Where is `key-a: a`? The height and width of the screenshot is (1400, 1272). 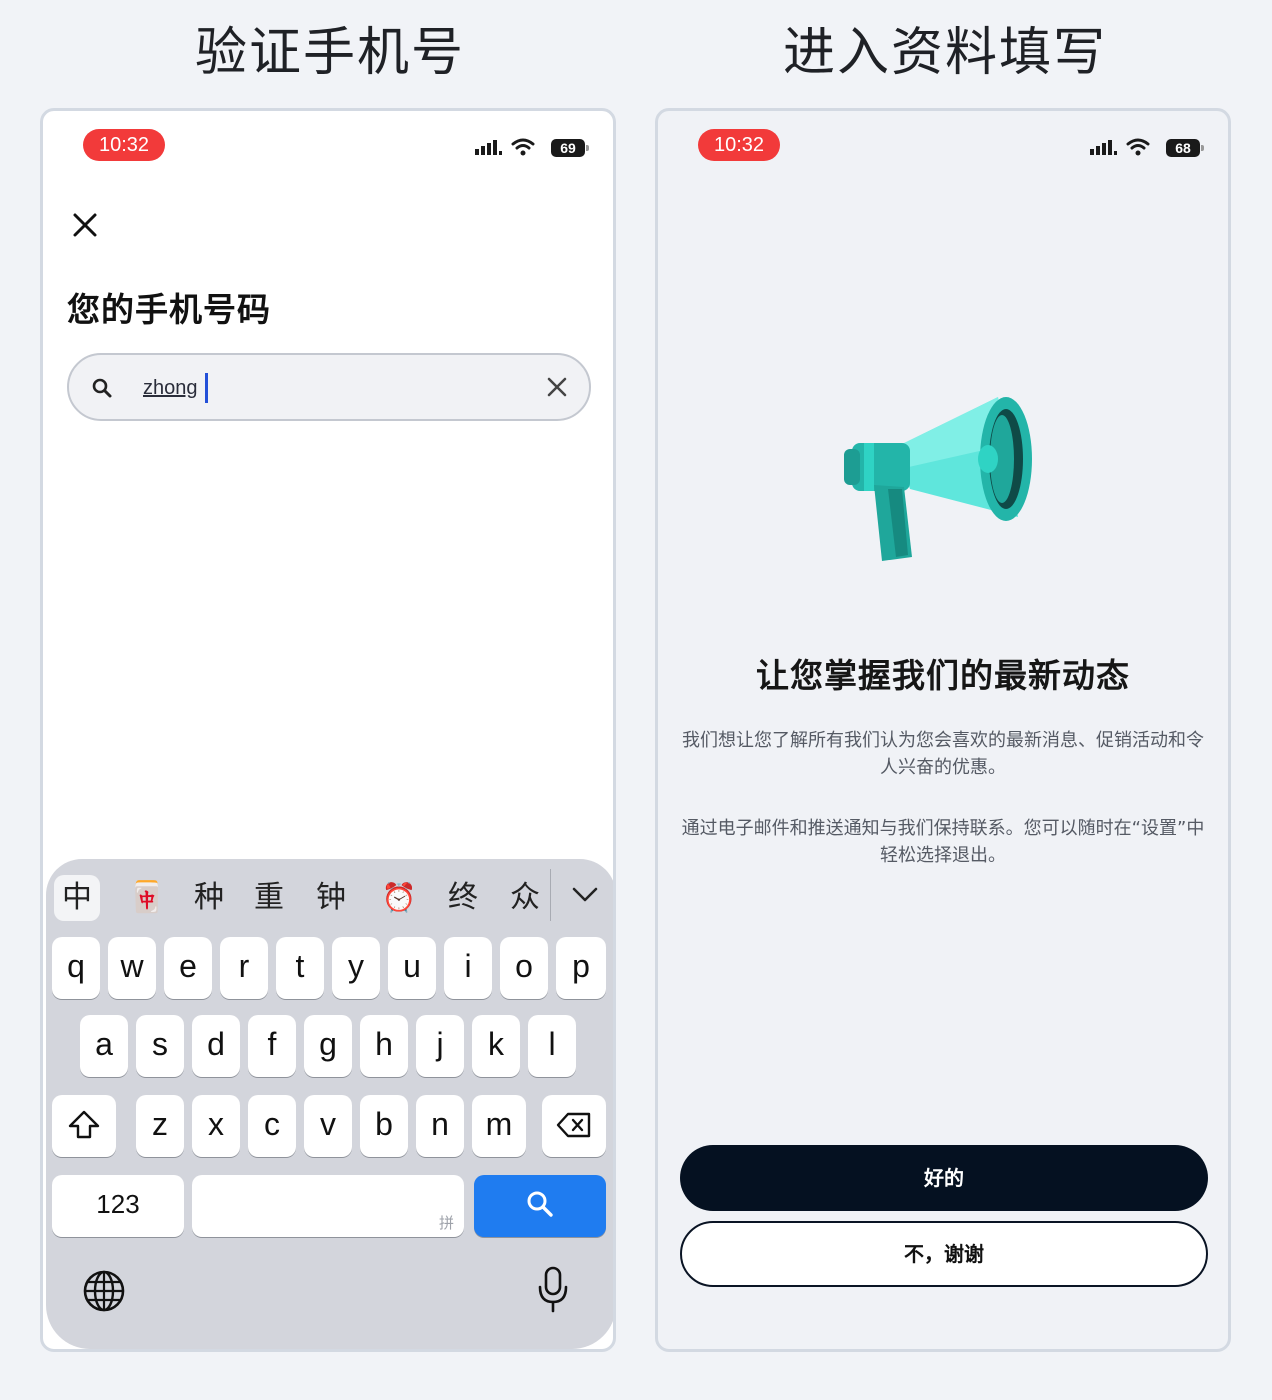 key-a: a is located at coordinates (104, 1046).